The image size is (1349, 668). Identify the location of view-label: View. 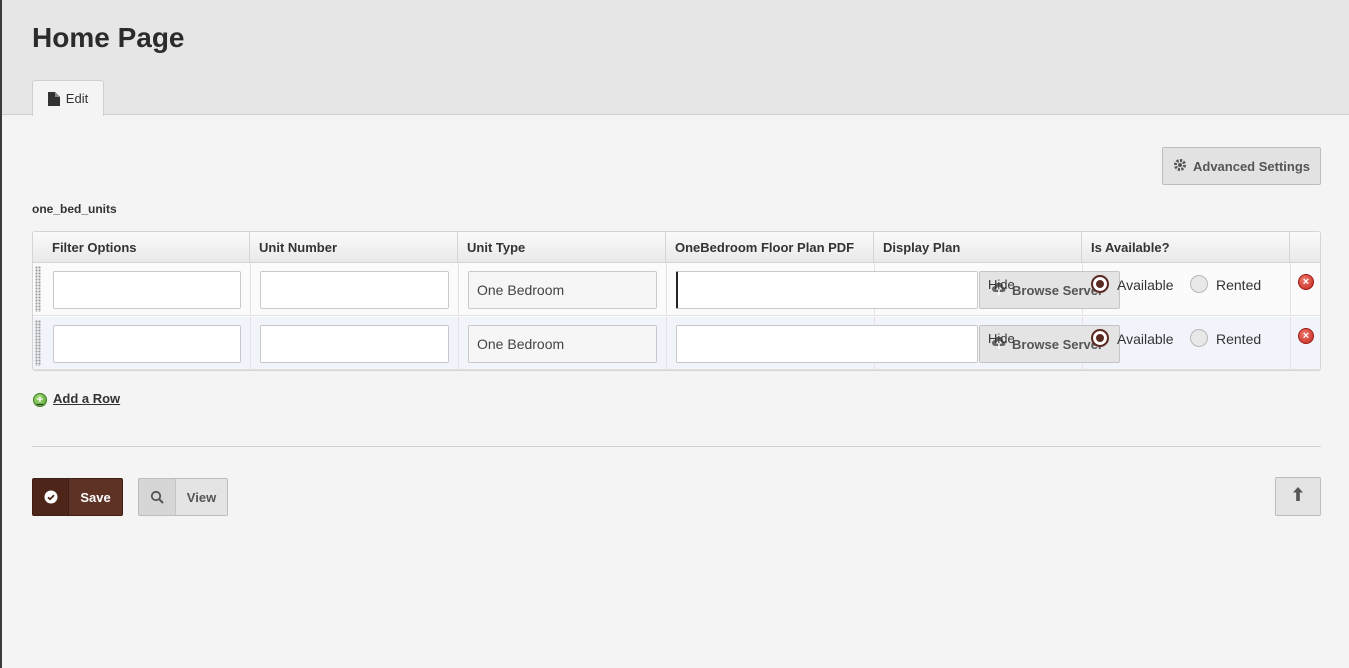
(201, 497).